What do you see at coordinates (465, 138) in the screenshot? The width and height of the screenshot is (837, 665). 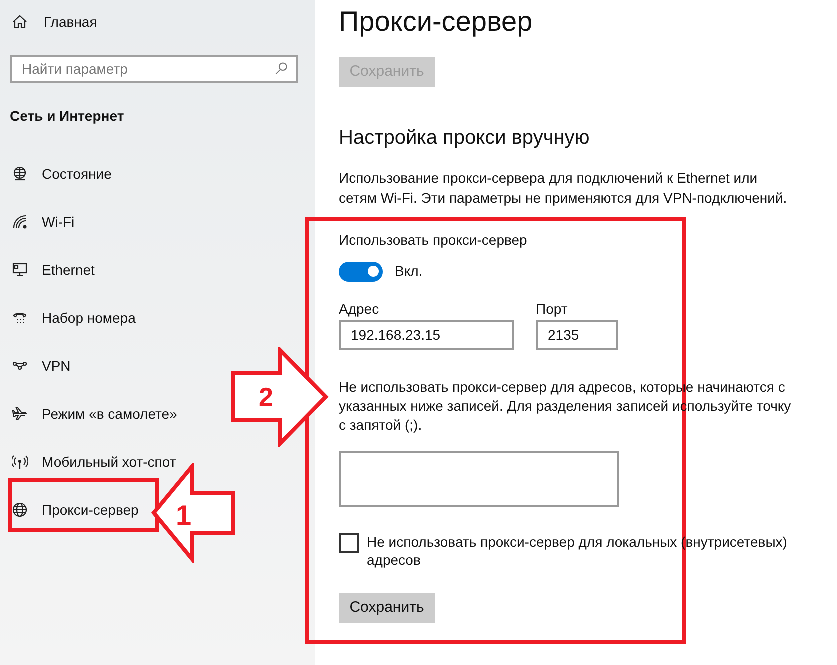 I see `section-heading: Настройка прокси вручную` at bounding box center [465, 138].